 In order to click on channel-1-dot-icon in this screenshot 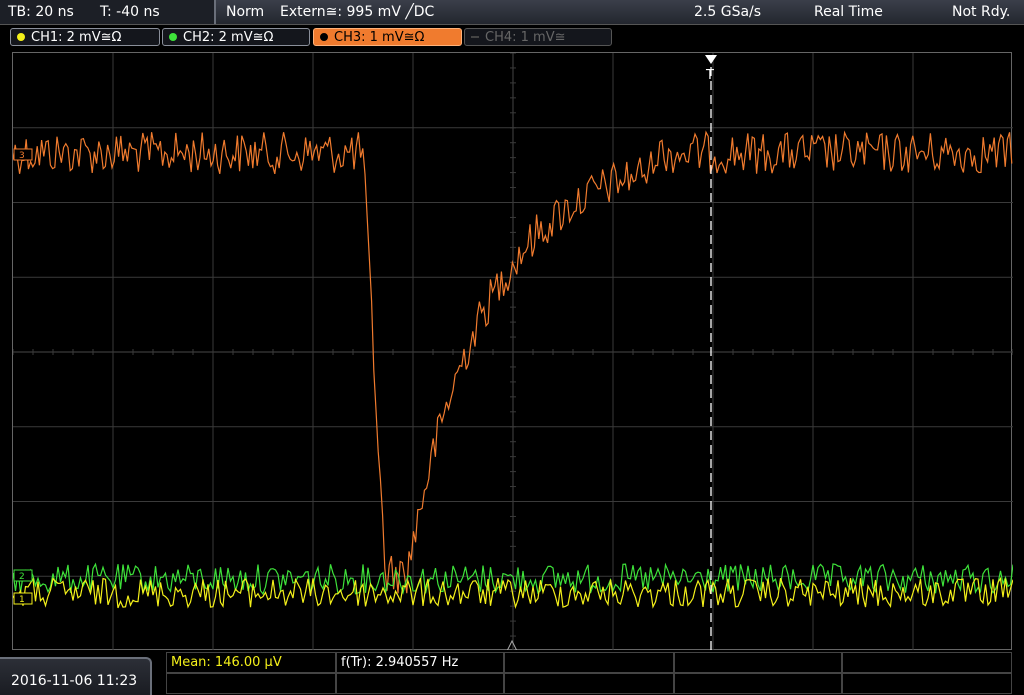, I will do `click(21, 37)`.